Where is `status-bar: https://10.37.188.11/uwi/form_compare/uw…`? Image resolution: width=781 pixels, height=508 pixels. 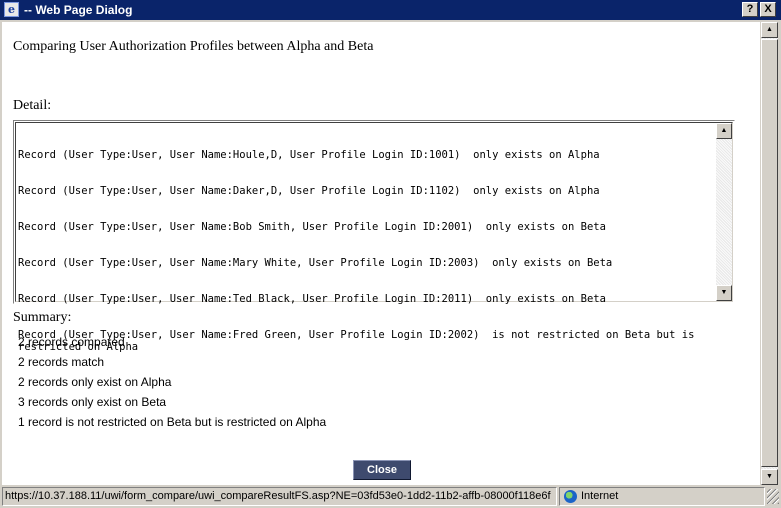 status-bar: https://10.37.188.11/uwi/form_compare/uw… is located at coordinates (390, 496).